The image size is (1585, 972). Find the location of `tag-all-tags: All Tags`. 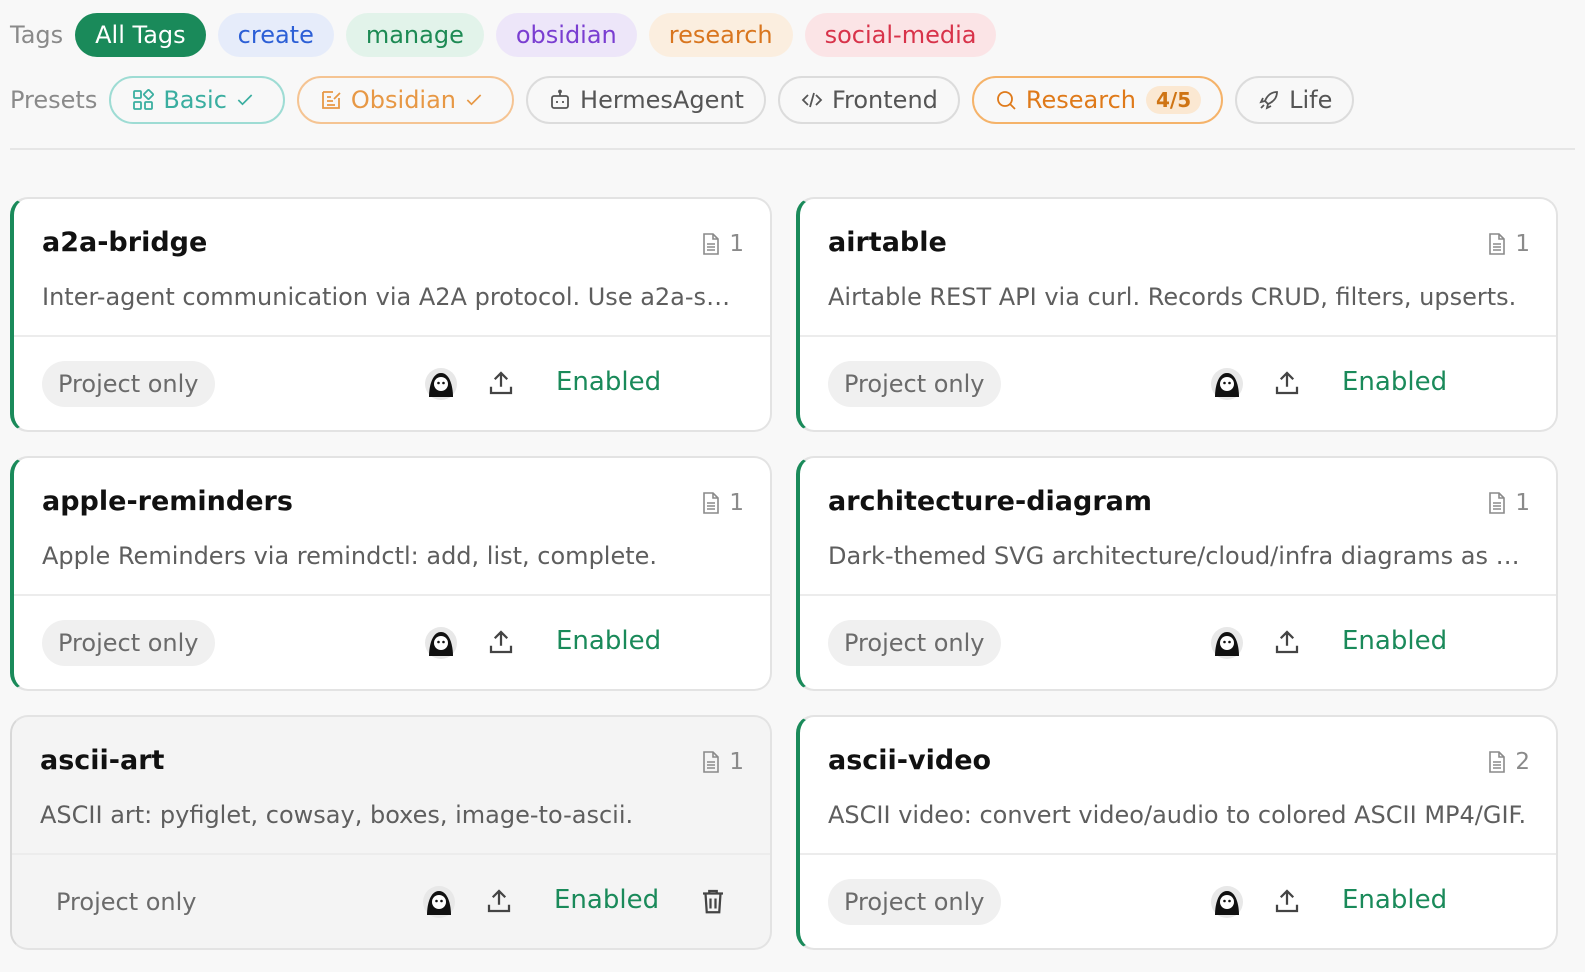

tag-all-tags: All Tags is located at coordinates (140, 35).